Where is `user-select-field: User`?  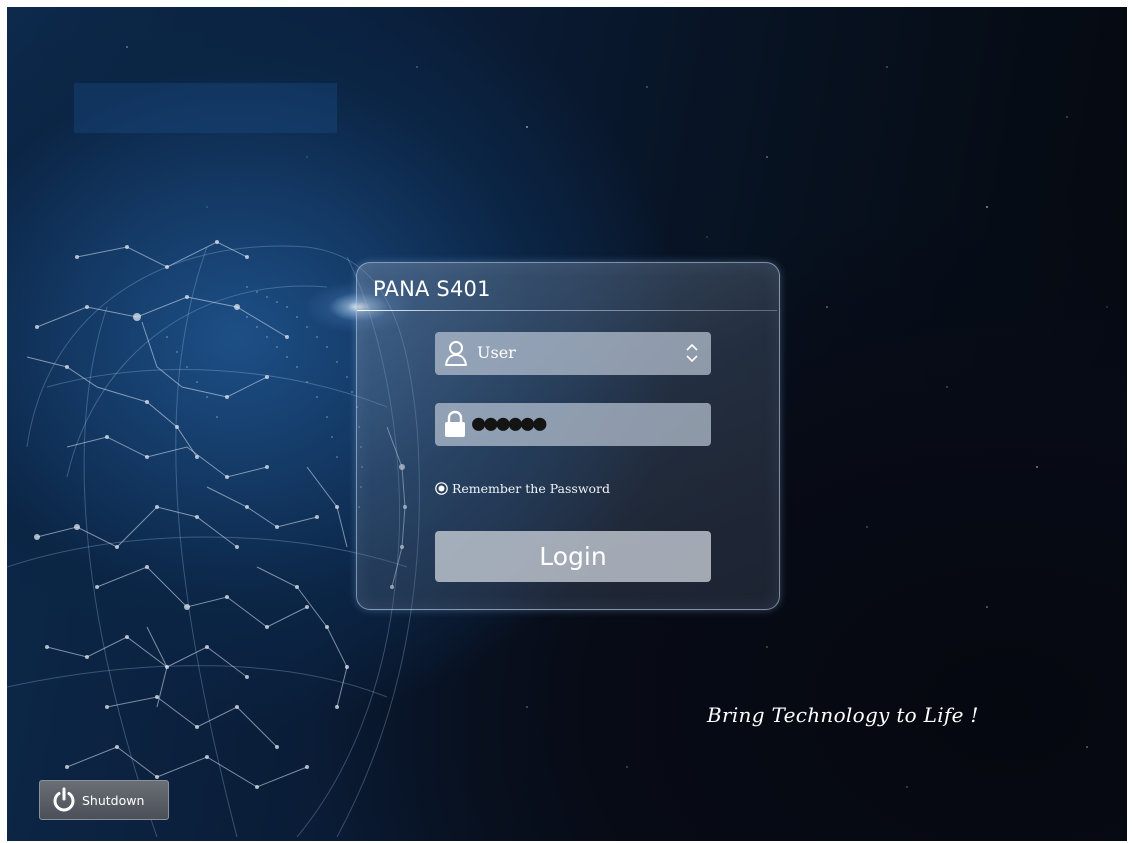
user-select-field: User is located at coordinates (573, 353).